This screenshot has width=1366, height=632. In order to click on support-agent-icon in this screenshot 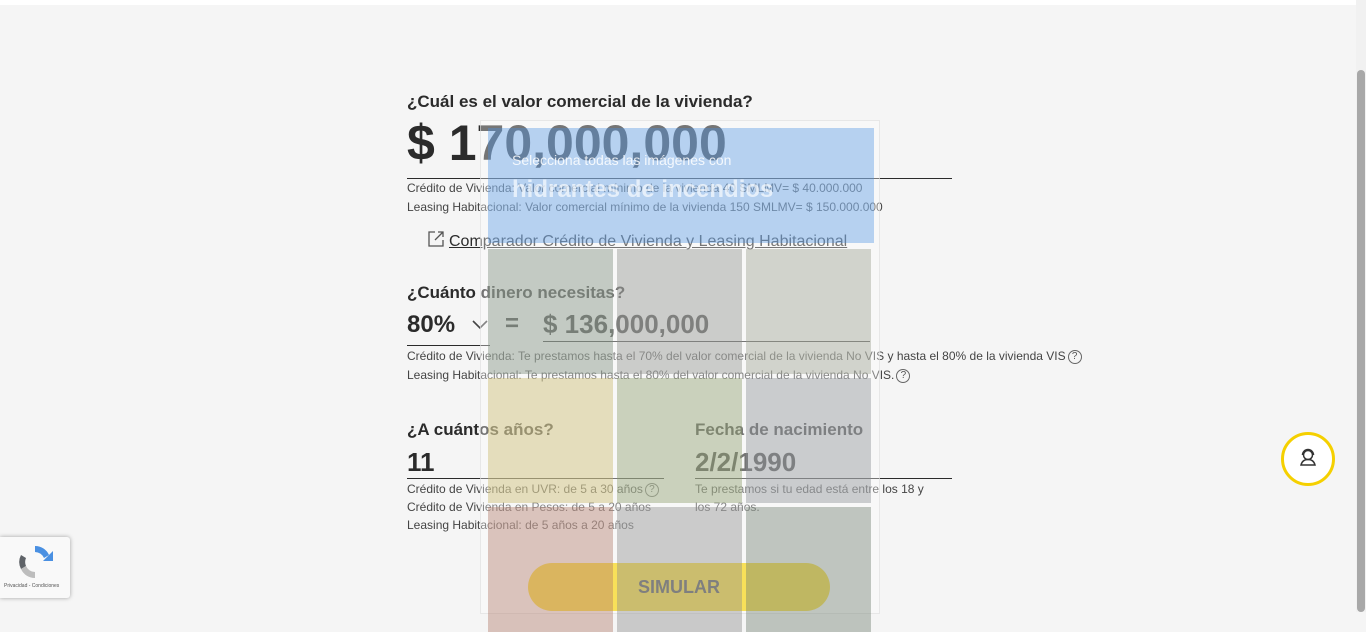, I will do `click(1308, 459)`.